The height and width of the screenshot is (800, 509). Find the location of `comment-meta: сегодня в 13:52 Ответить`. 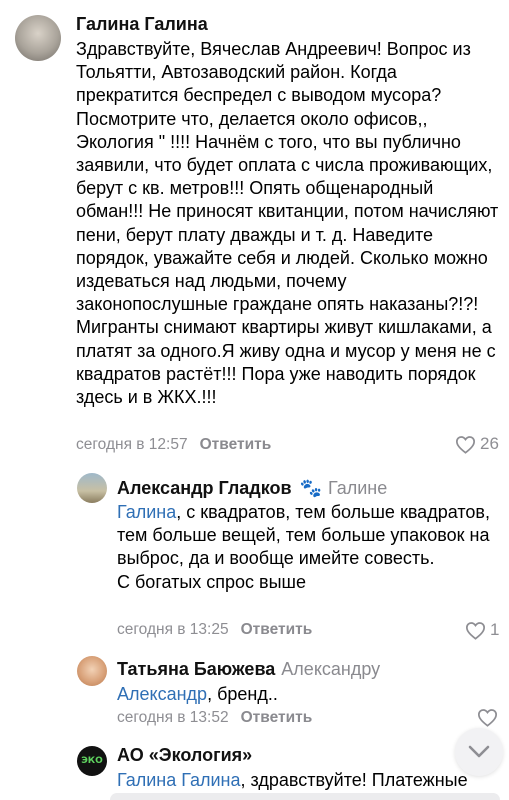

comment-meta: сегодня в 13:52 Ответить is located at coordinates (214, 718).